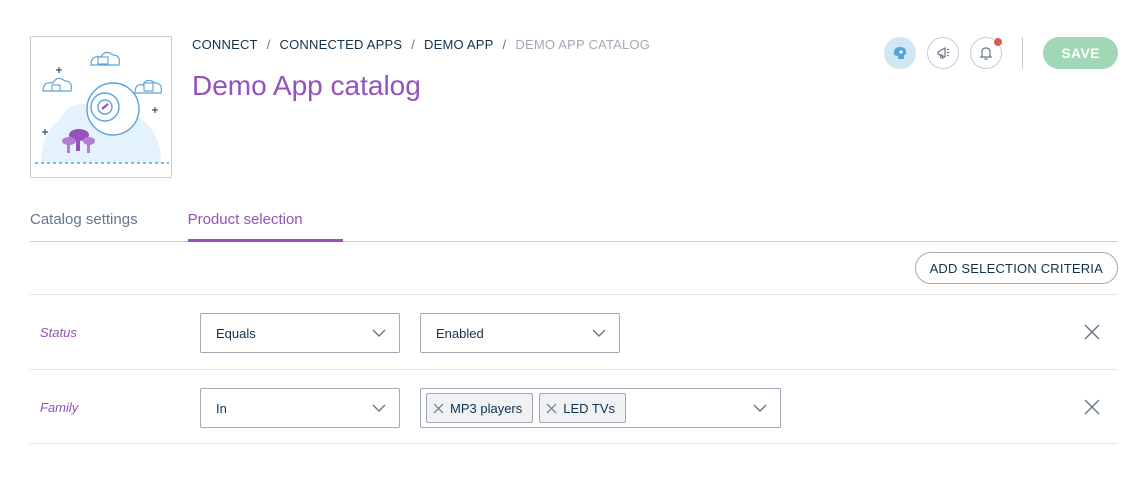 This screenshot has height=479, width=1144. I want to click on bell-icon, so click(986, 53).